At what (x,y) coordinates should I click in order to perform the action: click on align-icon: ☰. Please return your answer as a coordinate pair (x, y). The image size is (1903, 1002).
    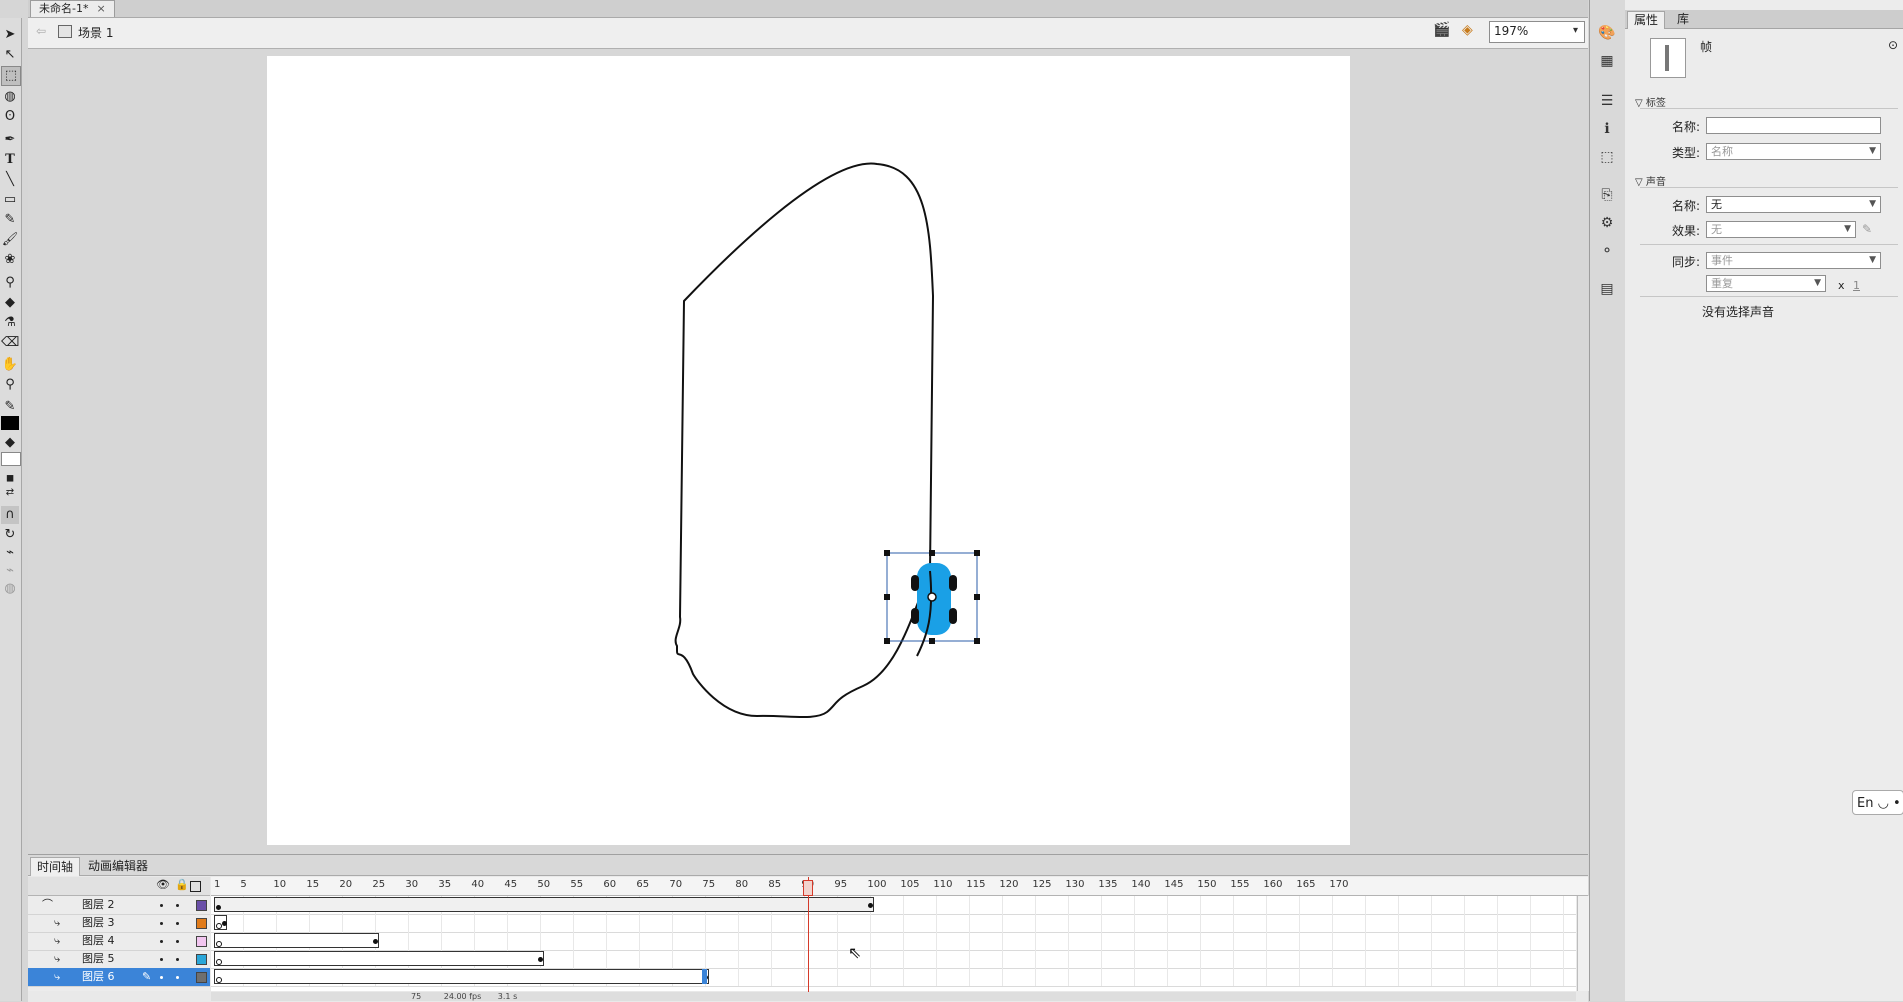
    Looking at the image, I should click on (1607, 101).